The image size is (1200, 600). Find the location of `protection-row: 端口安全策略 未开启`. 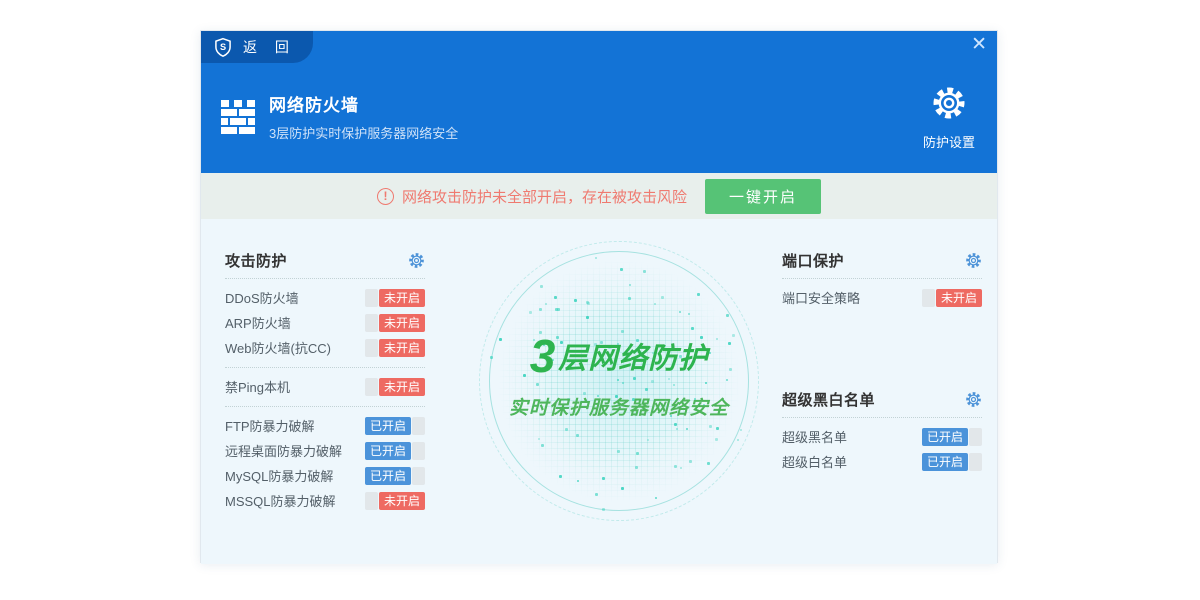

protection-row: 端口安全策略 未开启 is located at coordinates (882, 297).